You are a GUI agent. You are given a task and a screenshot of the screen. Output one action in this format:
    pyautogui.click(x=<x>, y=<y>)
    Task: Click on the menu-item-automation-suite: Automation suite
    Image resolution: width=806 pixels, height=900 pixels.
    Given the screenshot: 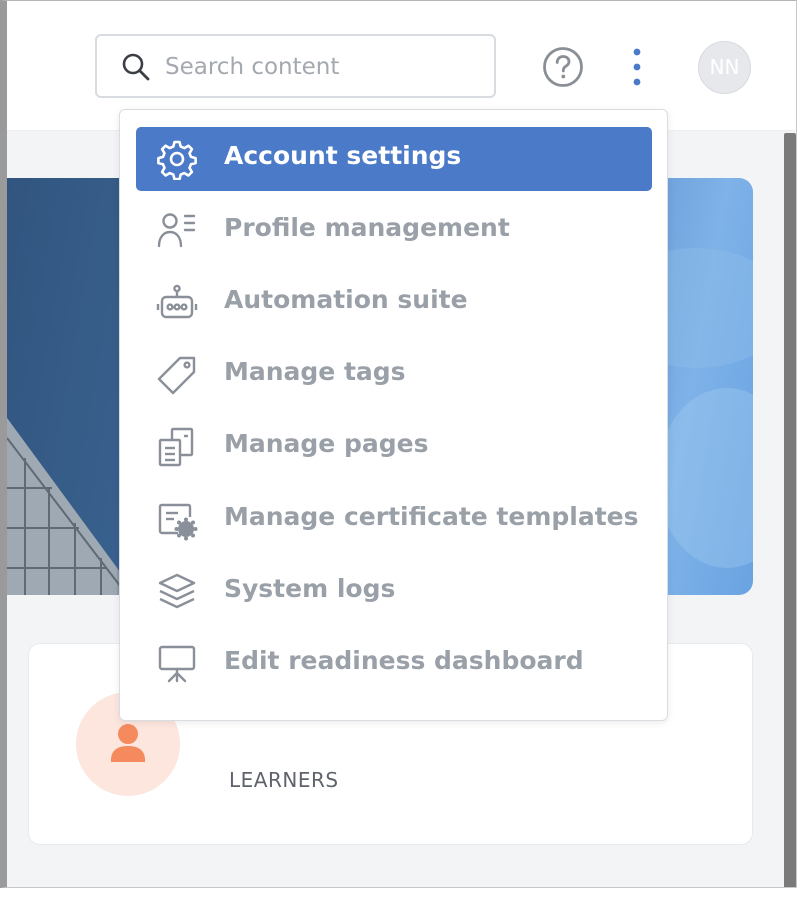 What is the action you would take?
    pyautogui.click(x=394, y=303)
    